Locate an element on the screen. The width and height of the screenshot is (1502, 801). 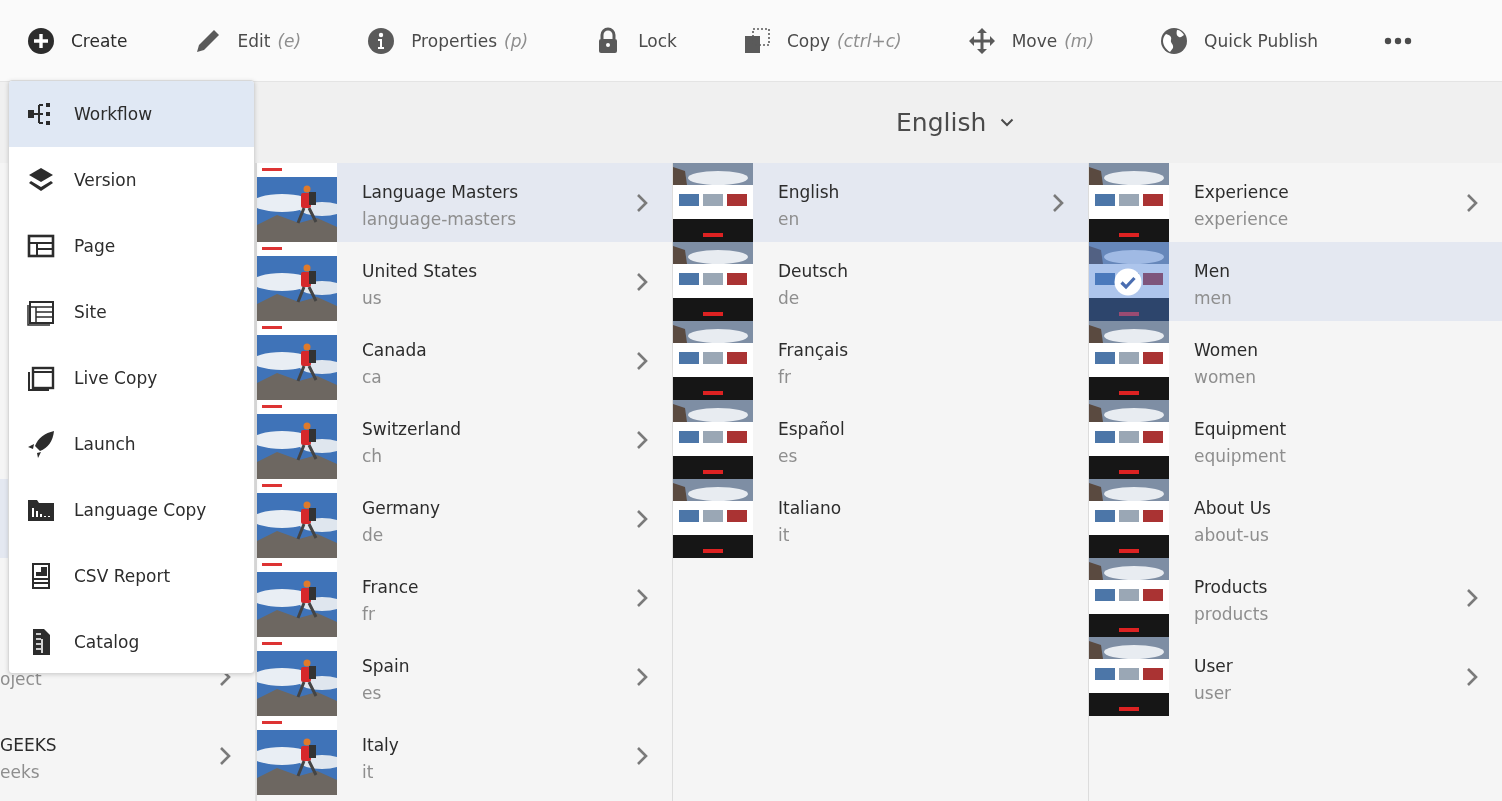
page-icon is located at coordinates (41, 246).